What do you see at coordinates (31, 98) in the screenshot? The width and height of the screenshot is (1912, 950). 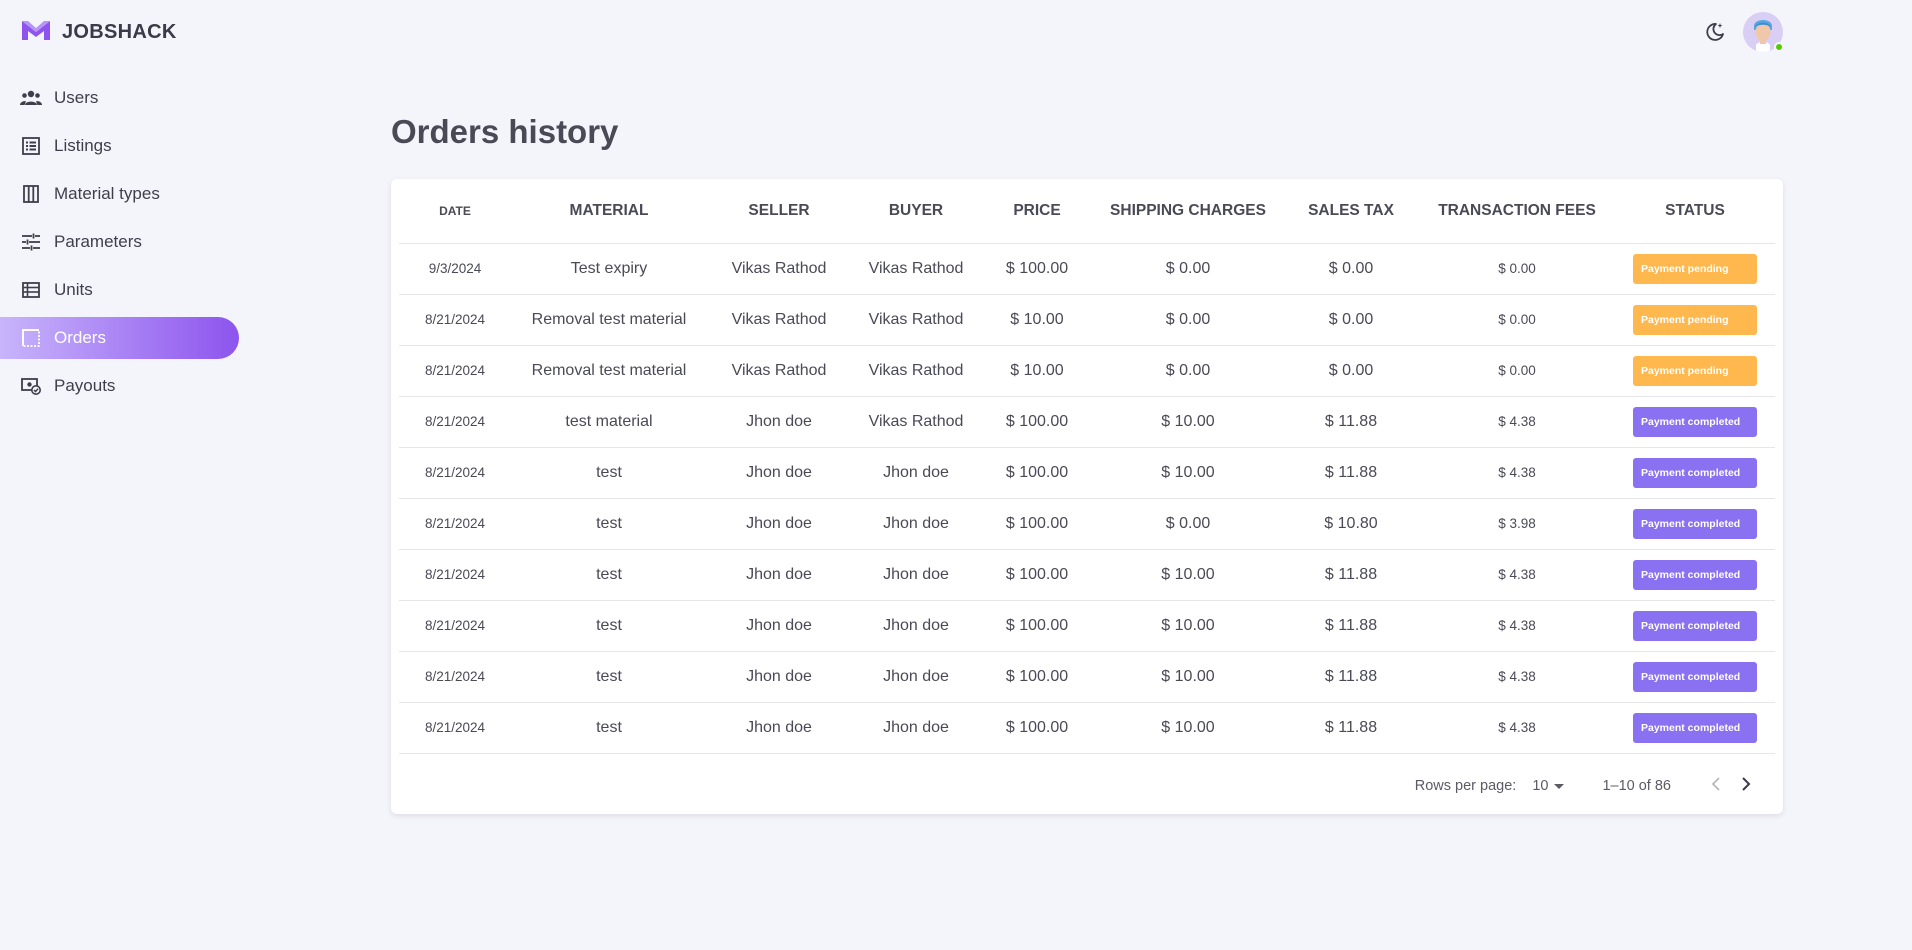 I see `users-icon` at bounding box center [31, 98].